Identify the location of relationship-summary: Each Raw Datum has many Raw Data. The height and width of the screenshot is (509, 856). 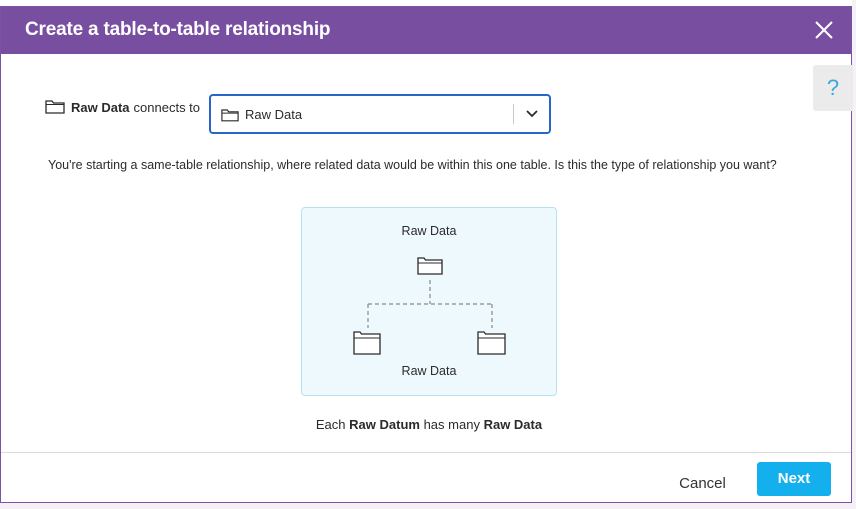
(428, 424).